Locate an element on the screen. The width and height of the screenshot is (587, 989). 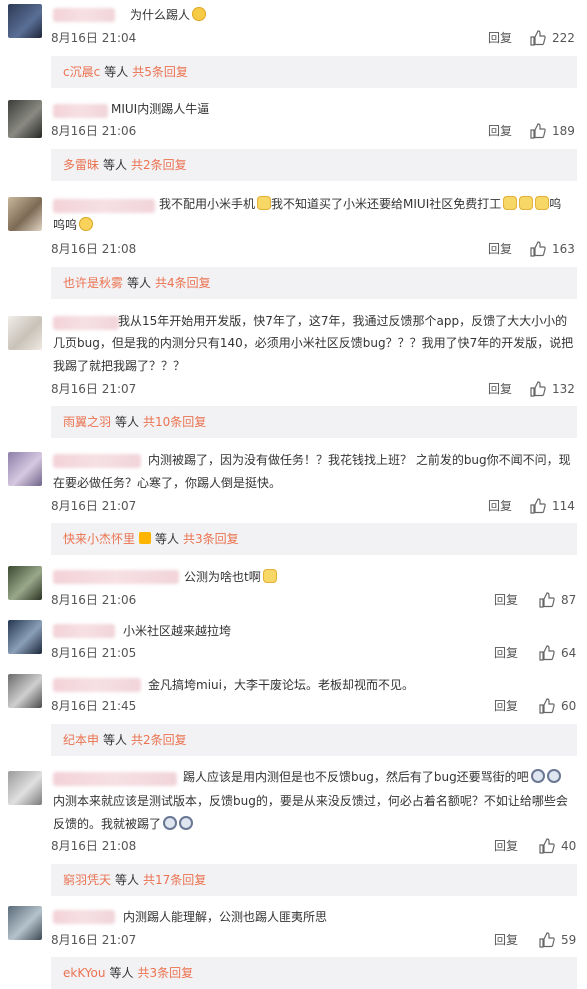
comment-body: 为什么踢人 is located at coordinates (160, 15).